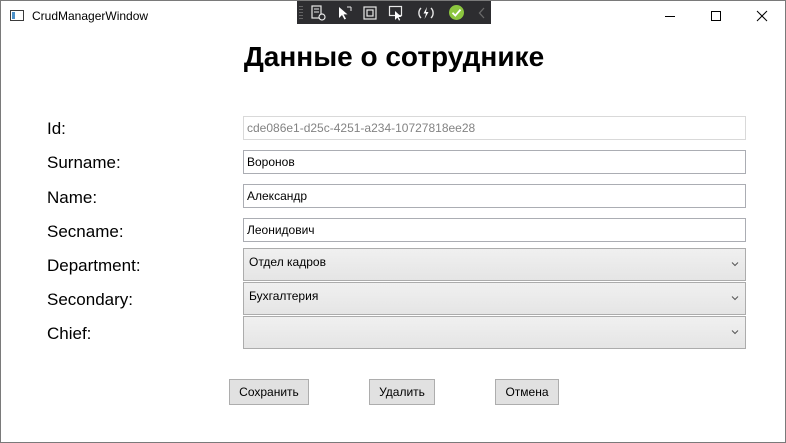 The image size is (786, 443). What do you see at coordinates (482, 12) in the screenshot?
I see `collapse-chevron-icon` at bounding box center [482, 12].